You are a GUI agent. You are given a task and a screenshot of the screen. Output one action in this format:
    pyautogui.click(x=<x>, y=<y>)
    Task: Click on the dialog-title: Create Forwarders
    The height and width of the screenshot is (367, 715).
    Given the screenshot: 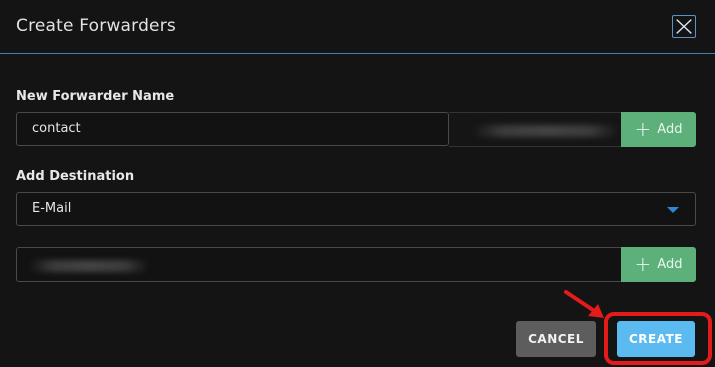 What is the action you would take?
    pyautogui.click(x=96, y=26)
    